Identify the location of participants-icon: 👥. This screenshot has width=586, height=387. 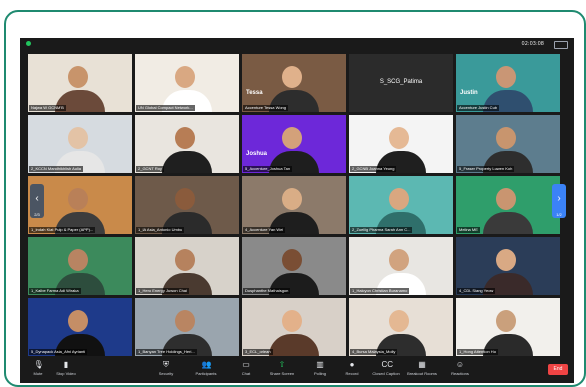
(206, 364).